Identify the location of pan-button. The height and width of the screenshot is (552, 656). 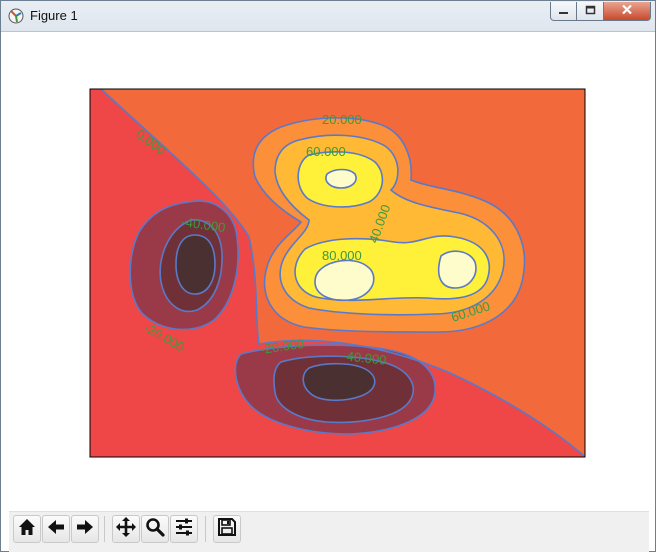
(126, 529).